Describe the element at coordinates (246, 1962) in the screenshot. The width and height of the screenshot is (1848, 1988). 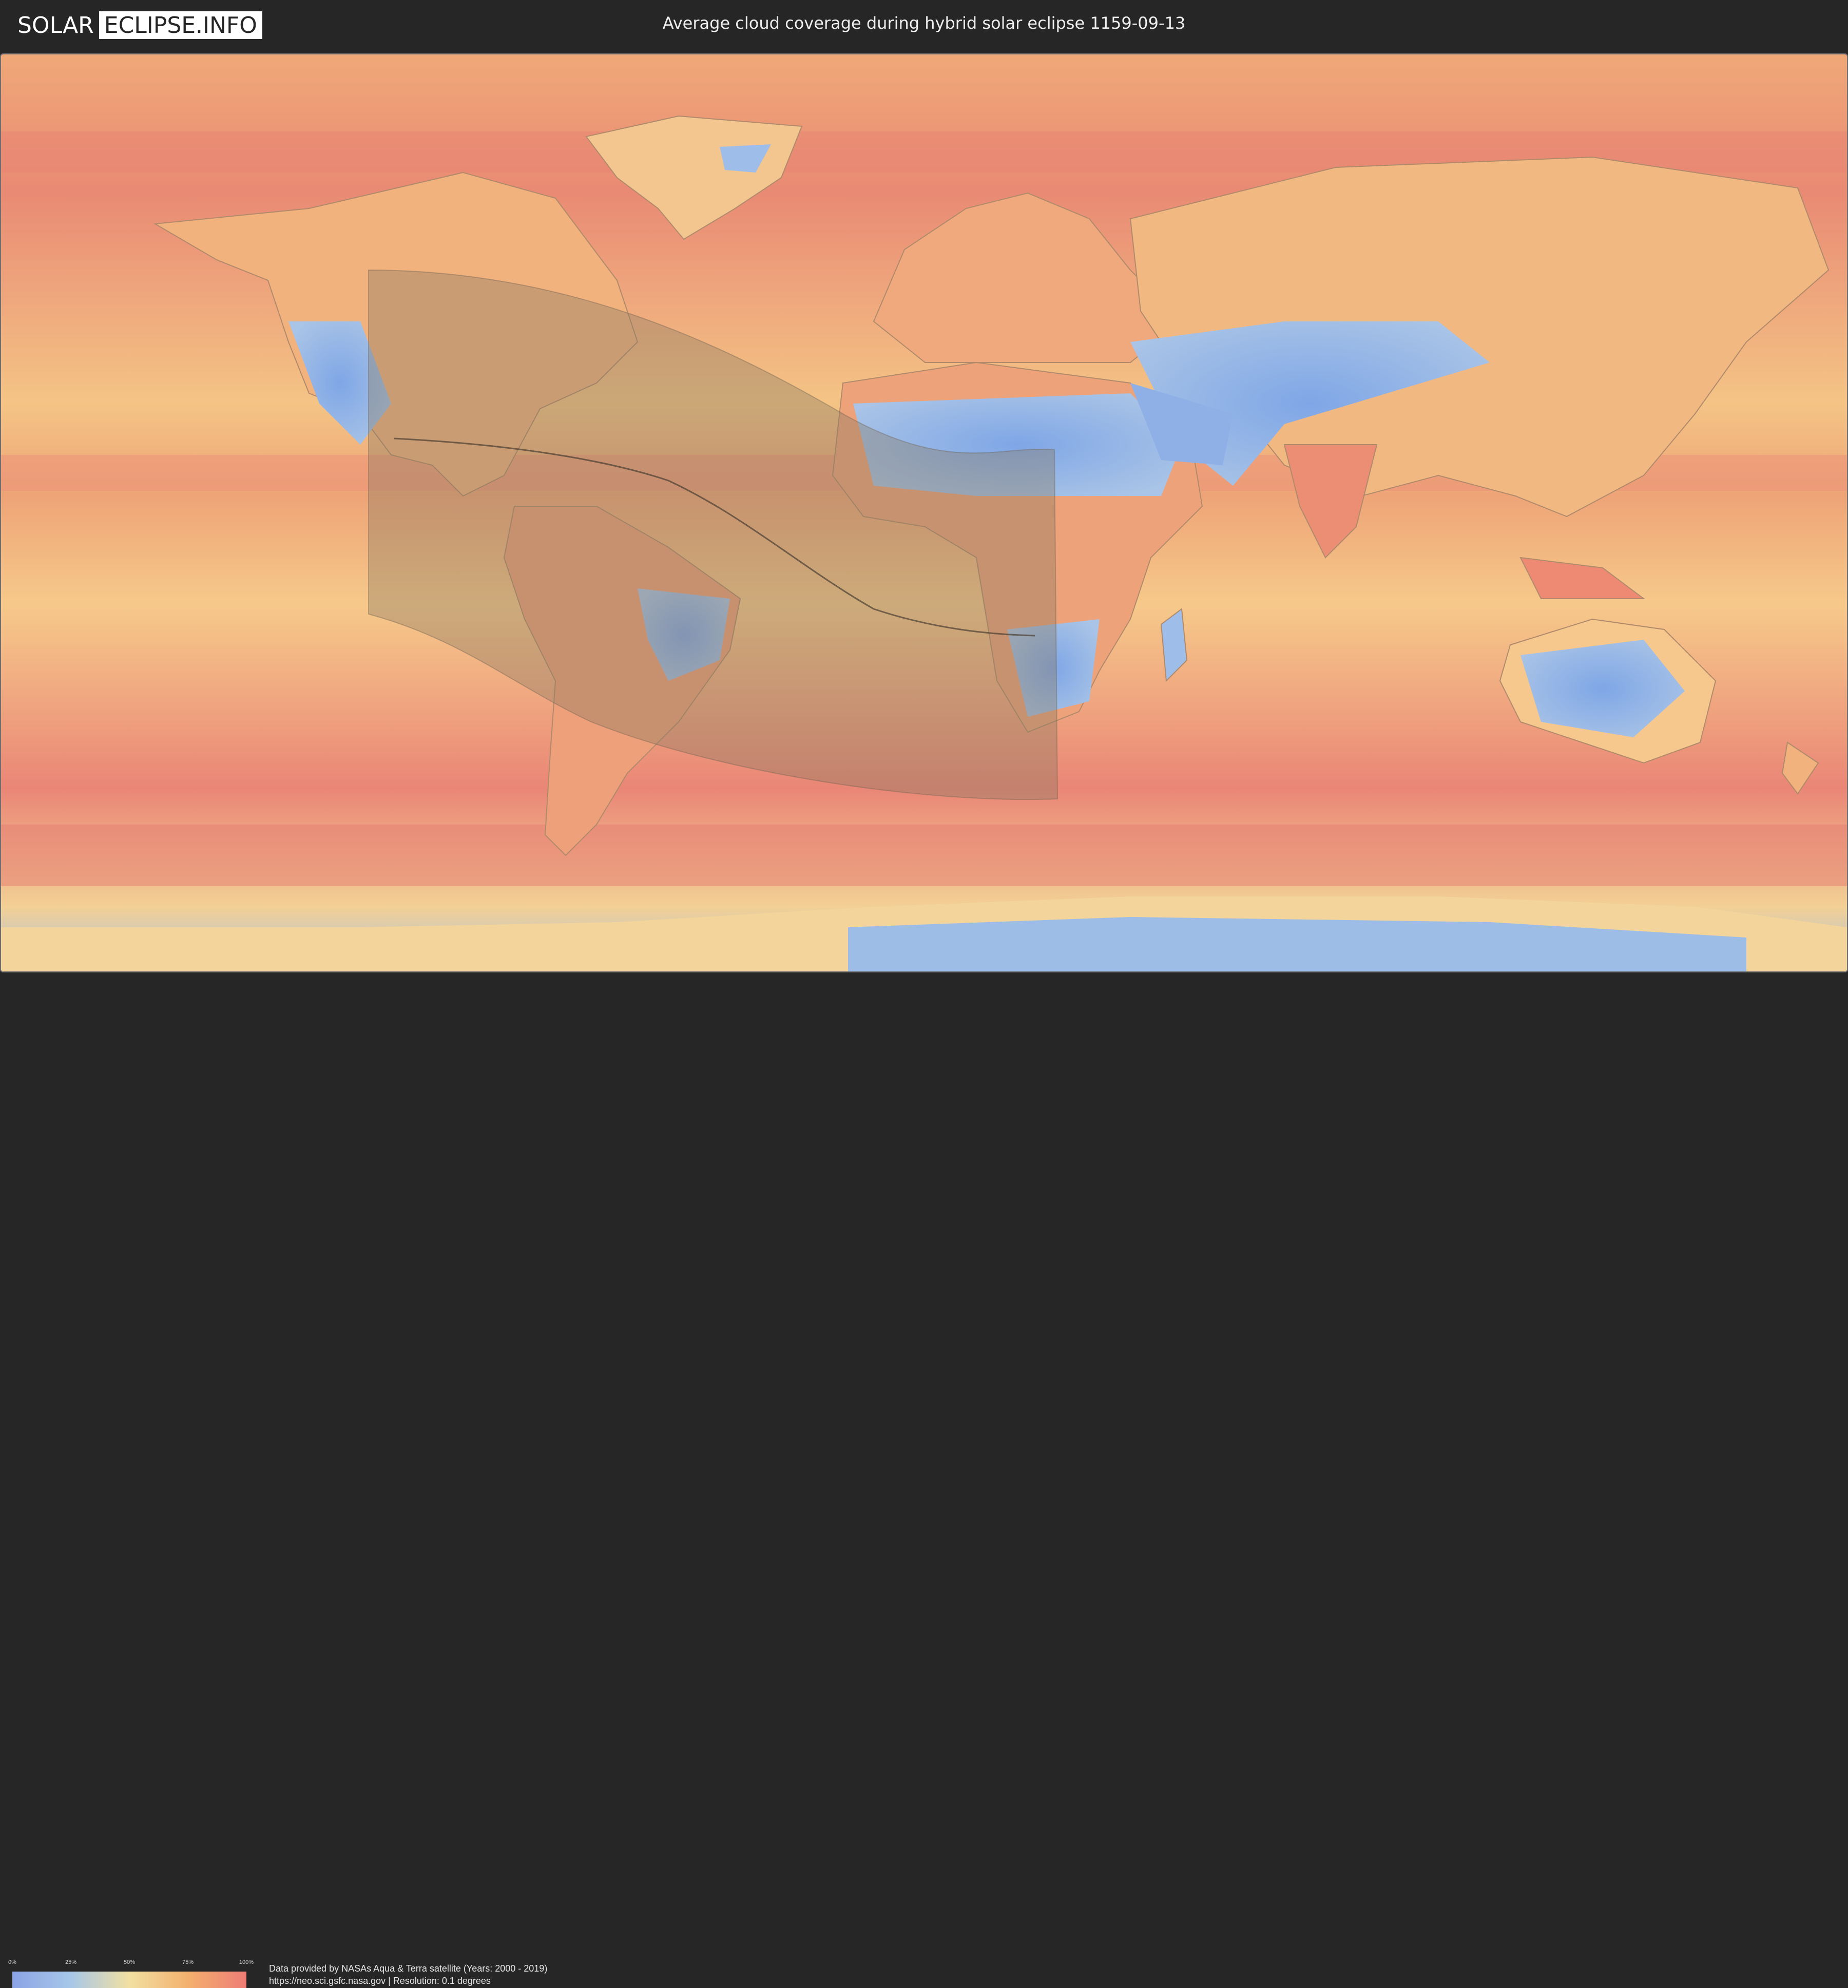
I see `legend-tick-100: 100%` at that location.